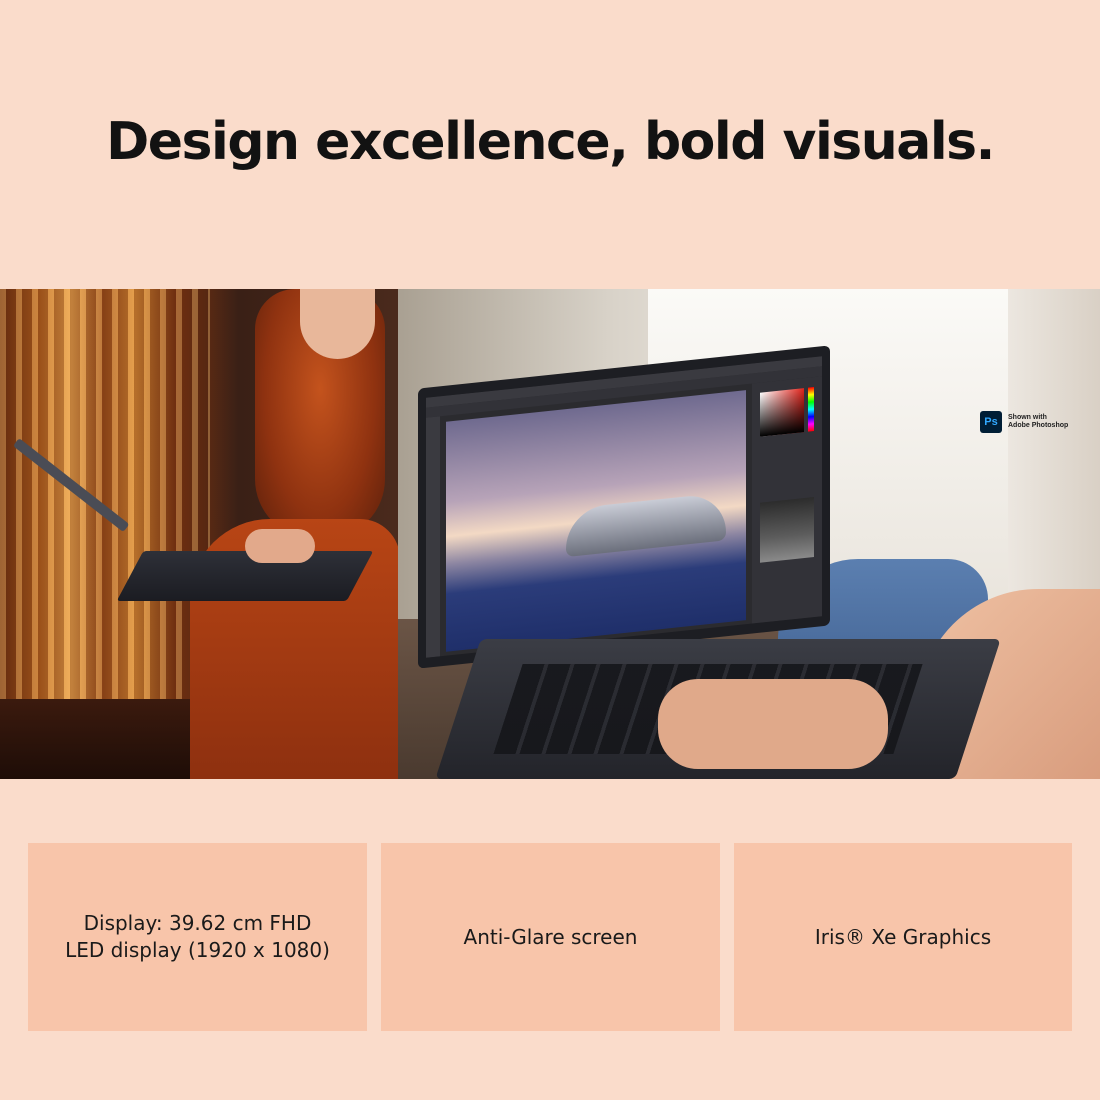 The width and height of the screenshot is (1100, 1100). Describe the element at coordinates (197, 950) in the screenshot. I see `feature-text-line: LED display (1920 x 1080)` at that location.